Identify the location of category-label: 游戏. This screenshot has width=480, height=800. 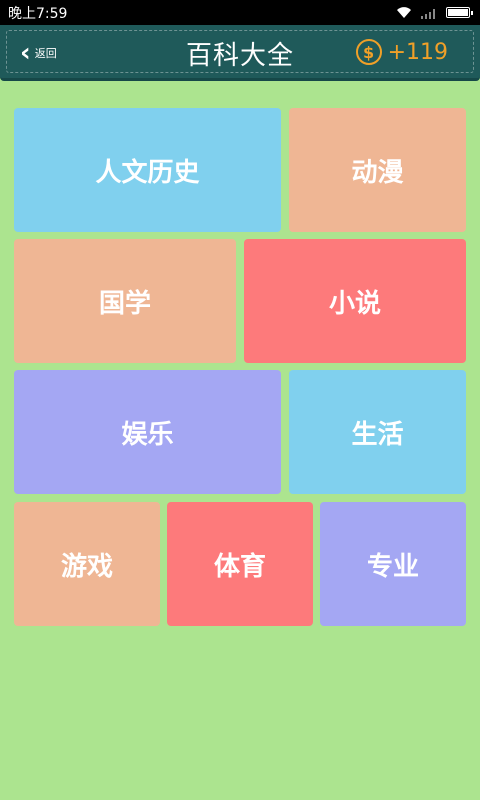
(86, 566).